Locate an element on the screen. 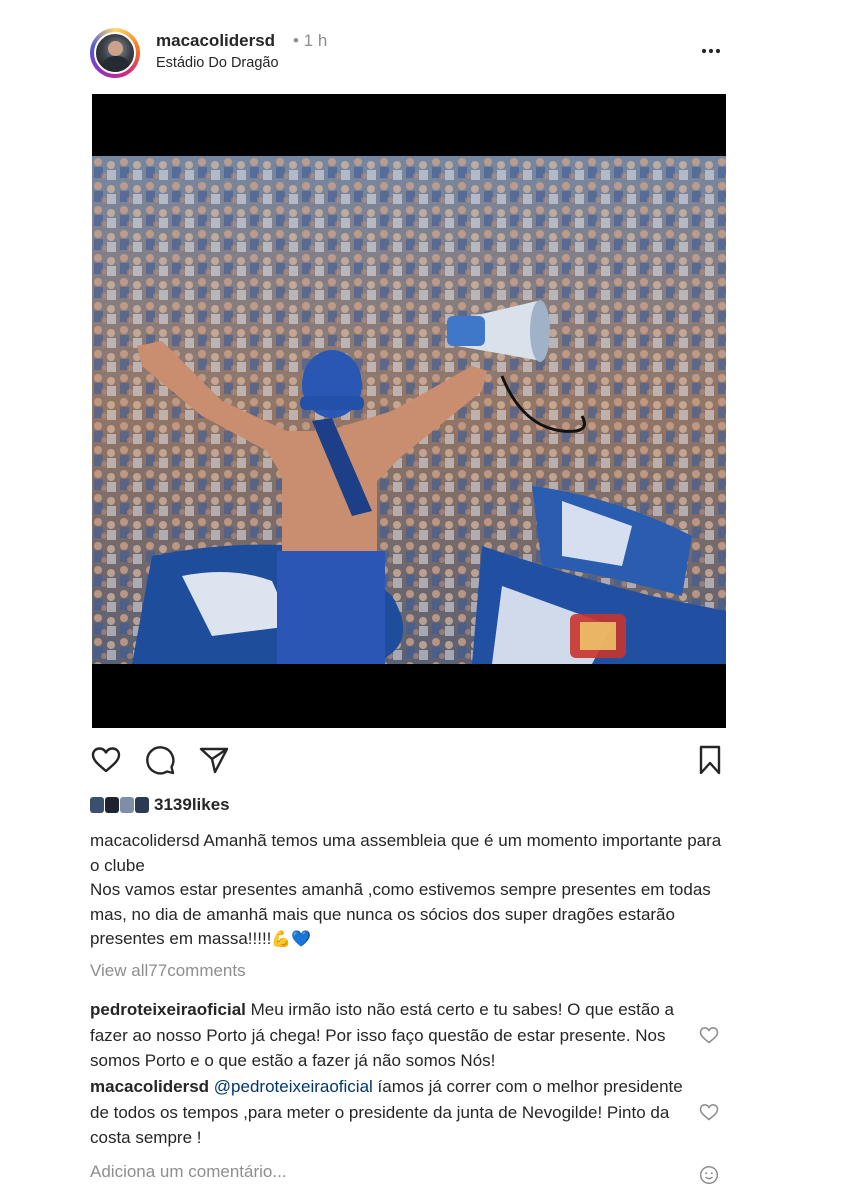 Image resolution: width=850 pixels, height=1200 pixels. likes-row: 3139likes is located at coordinates (160, 805).